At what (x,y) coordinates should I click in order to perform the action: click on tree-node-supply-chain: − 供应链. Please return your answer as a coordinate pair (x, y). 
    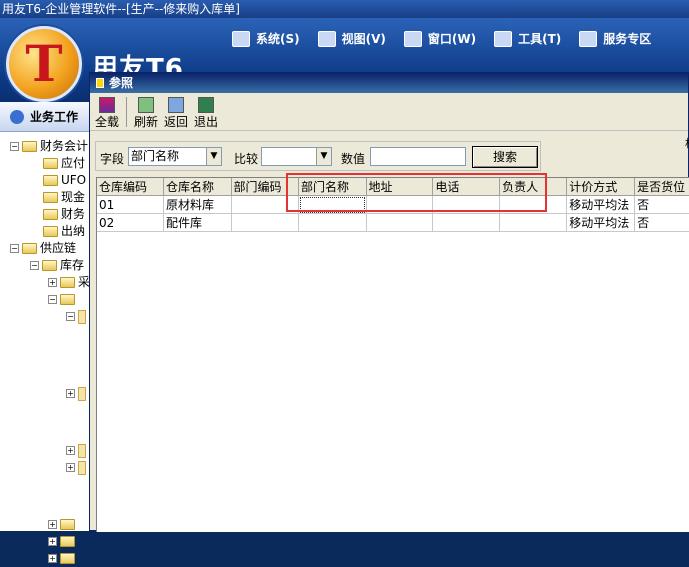
    Looking at the image, I should click on (47, 248).